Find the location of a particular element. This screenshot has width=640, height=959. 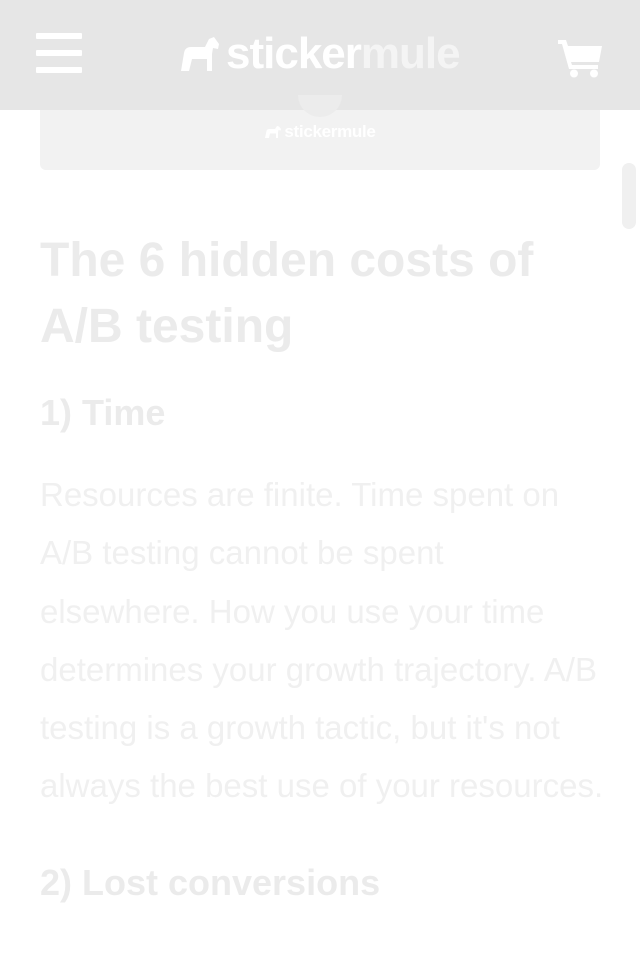

article-title: The 6 hidden costs of A/B testing is located at coordinates (287, 293).